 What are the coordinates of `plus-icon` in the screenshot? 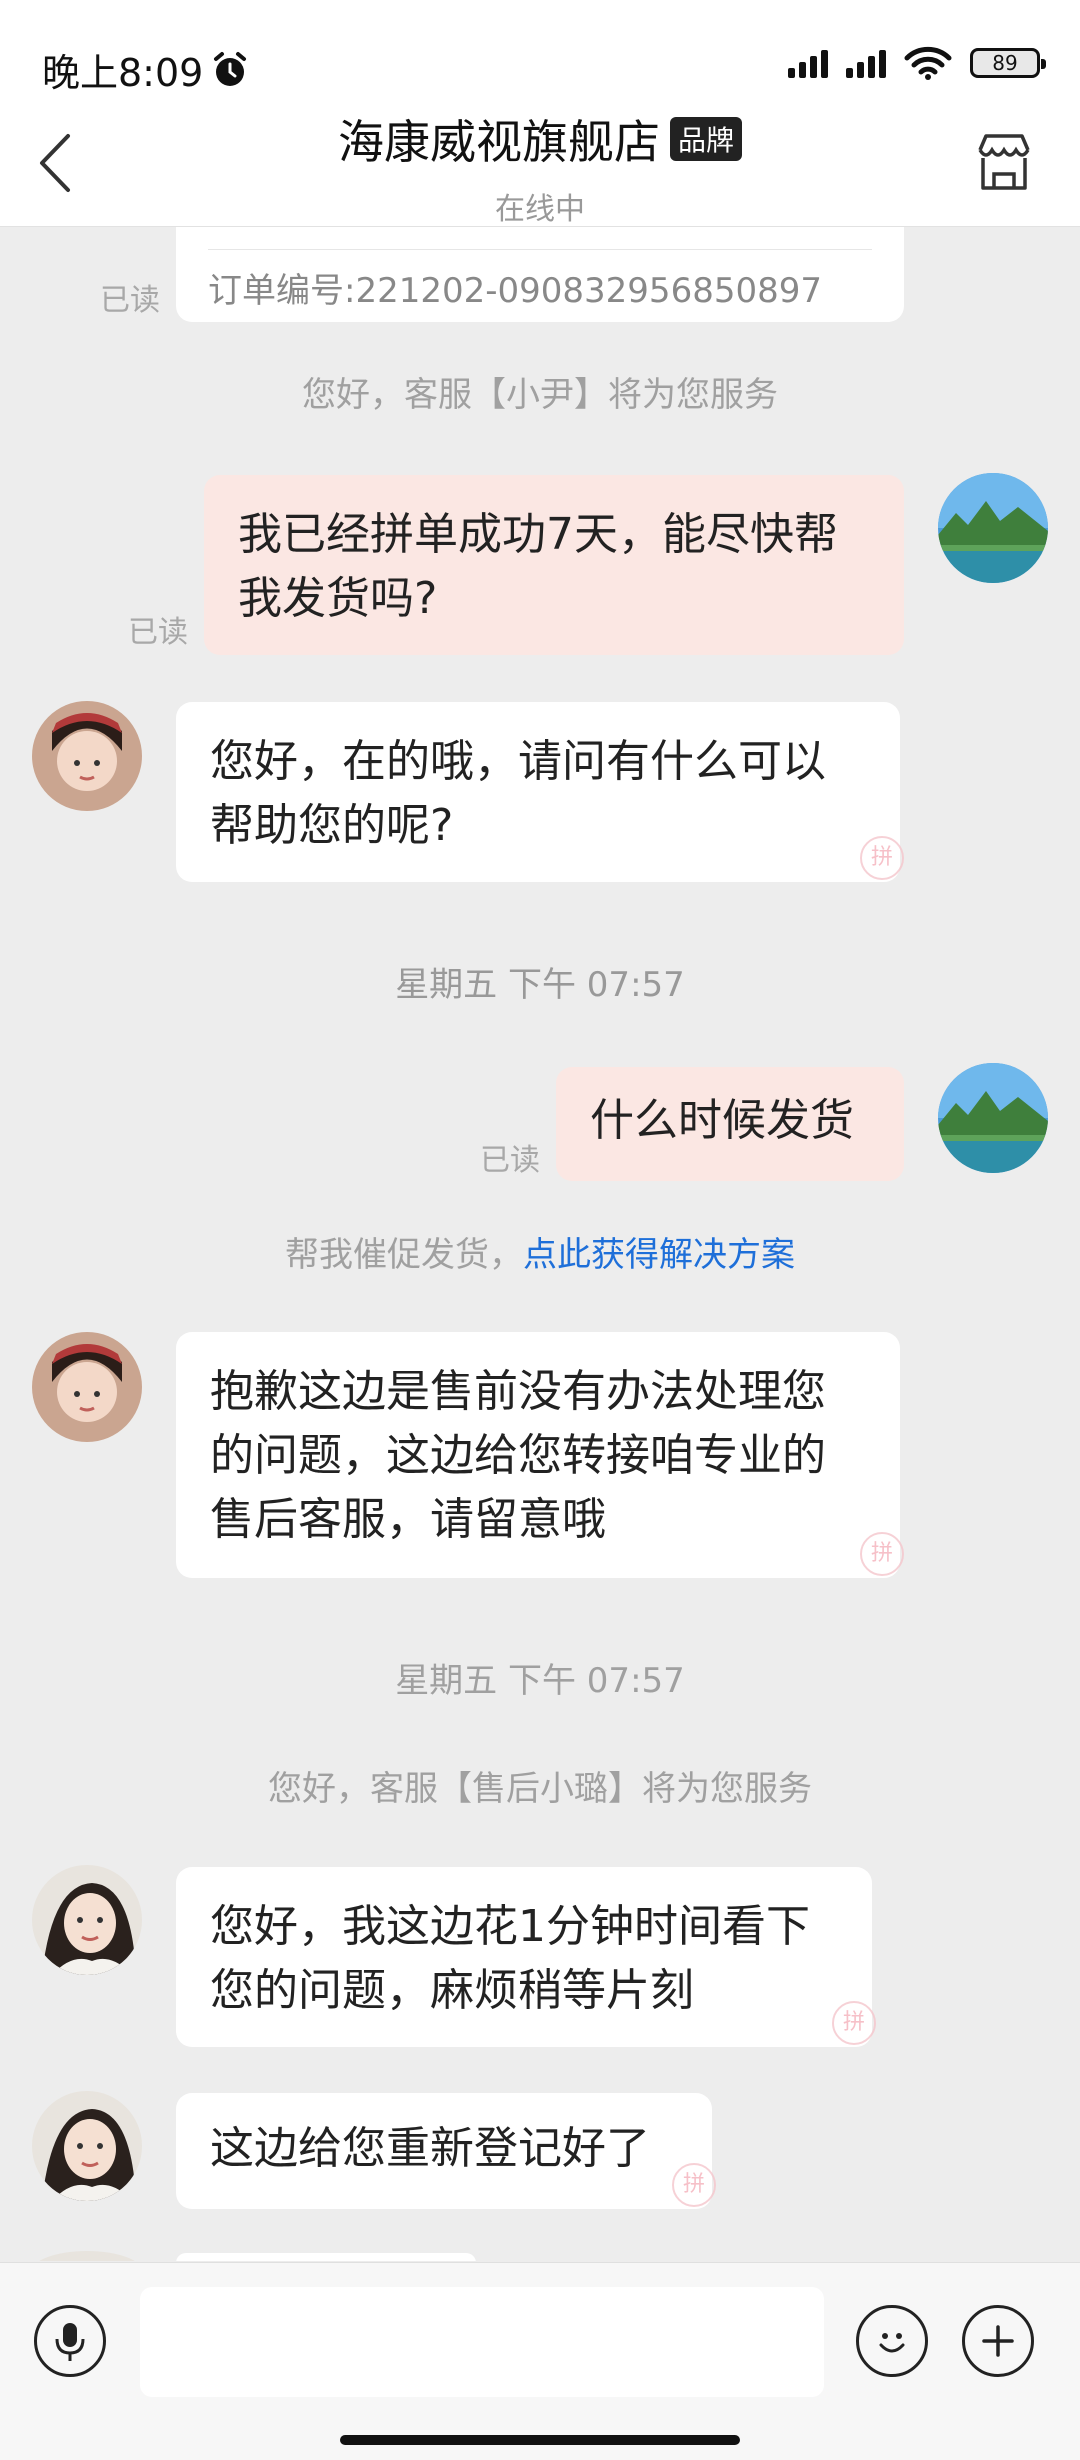 It's located at (998, 2341).